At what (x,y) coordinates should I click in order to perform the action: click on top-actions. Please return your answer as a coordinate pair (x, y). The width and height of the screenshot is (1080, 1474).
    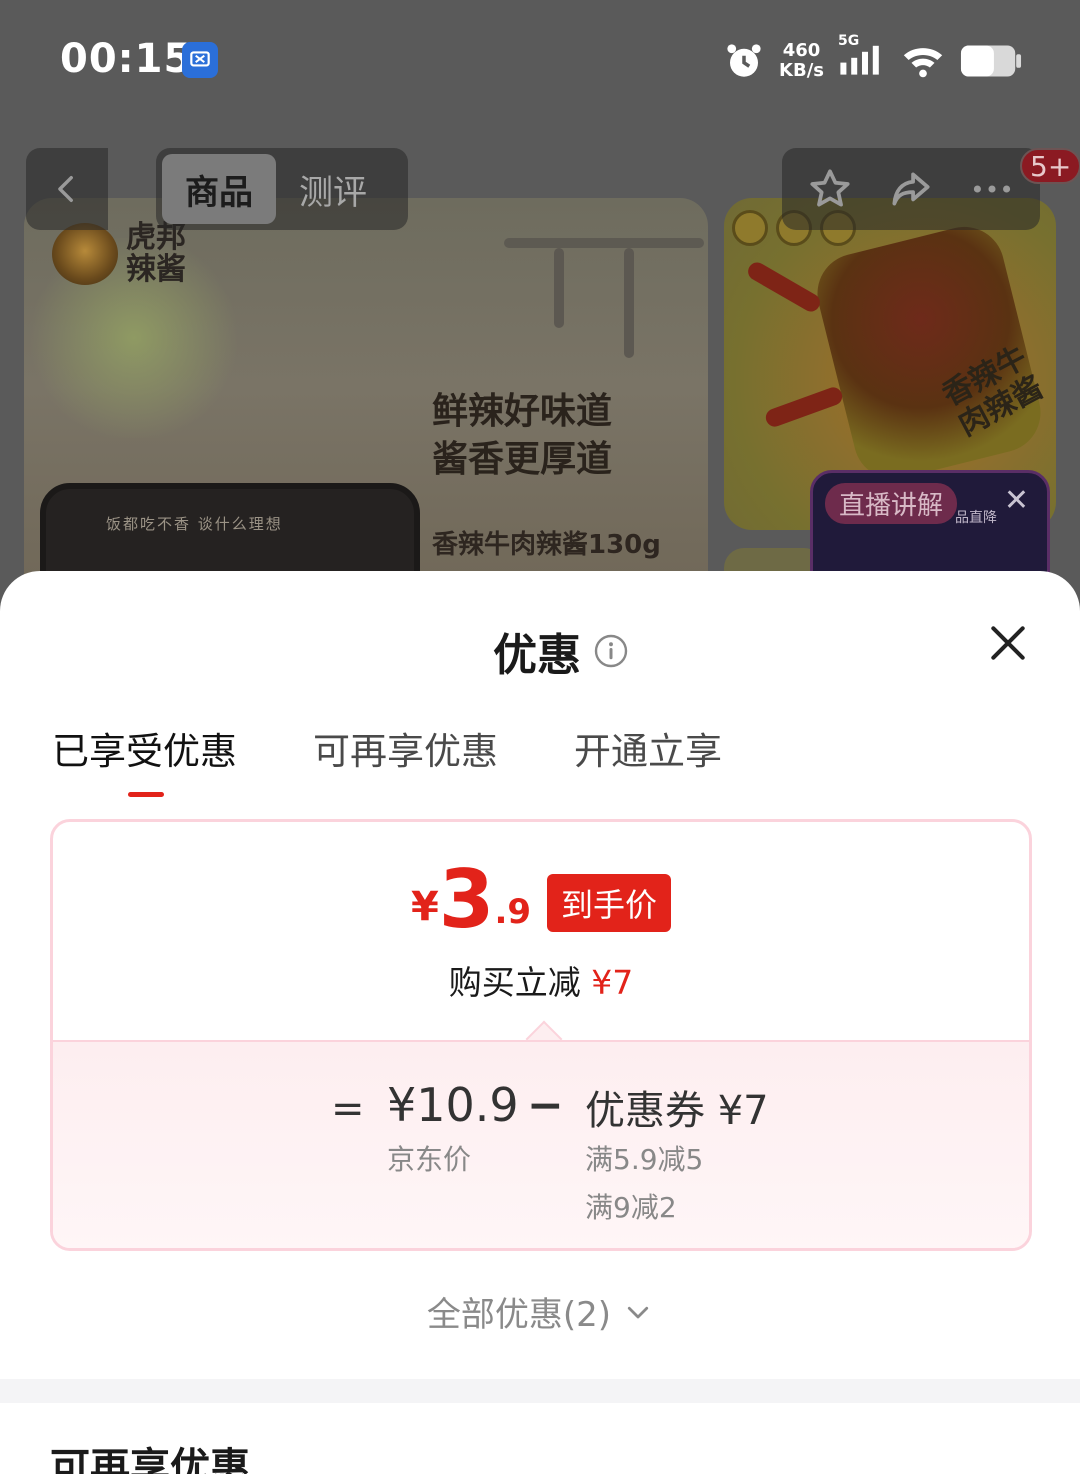
    Looking at the image, I should click on (911, 189).